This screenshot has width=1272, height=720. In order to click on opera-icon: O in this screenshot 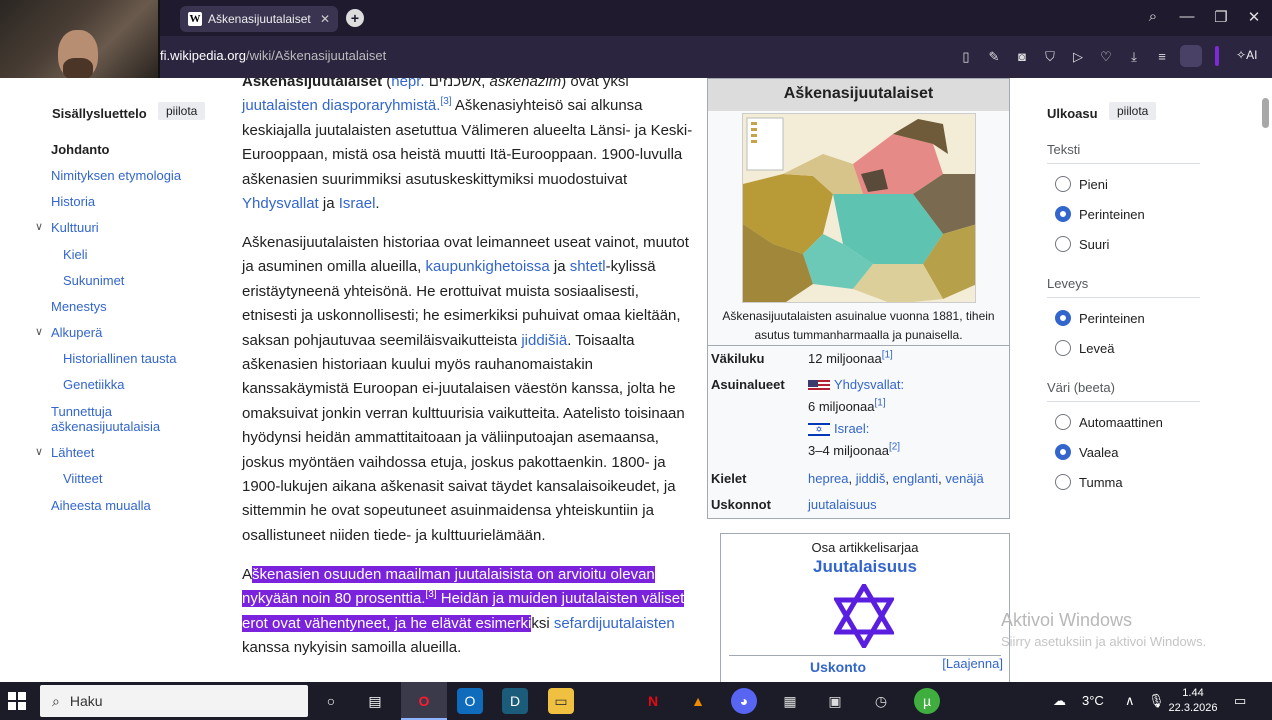, I will do `click(424, 701)`.